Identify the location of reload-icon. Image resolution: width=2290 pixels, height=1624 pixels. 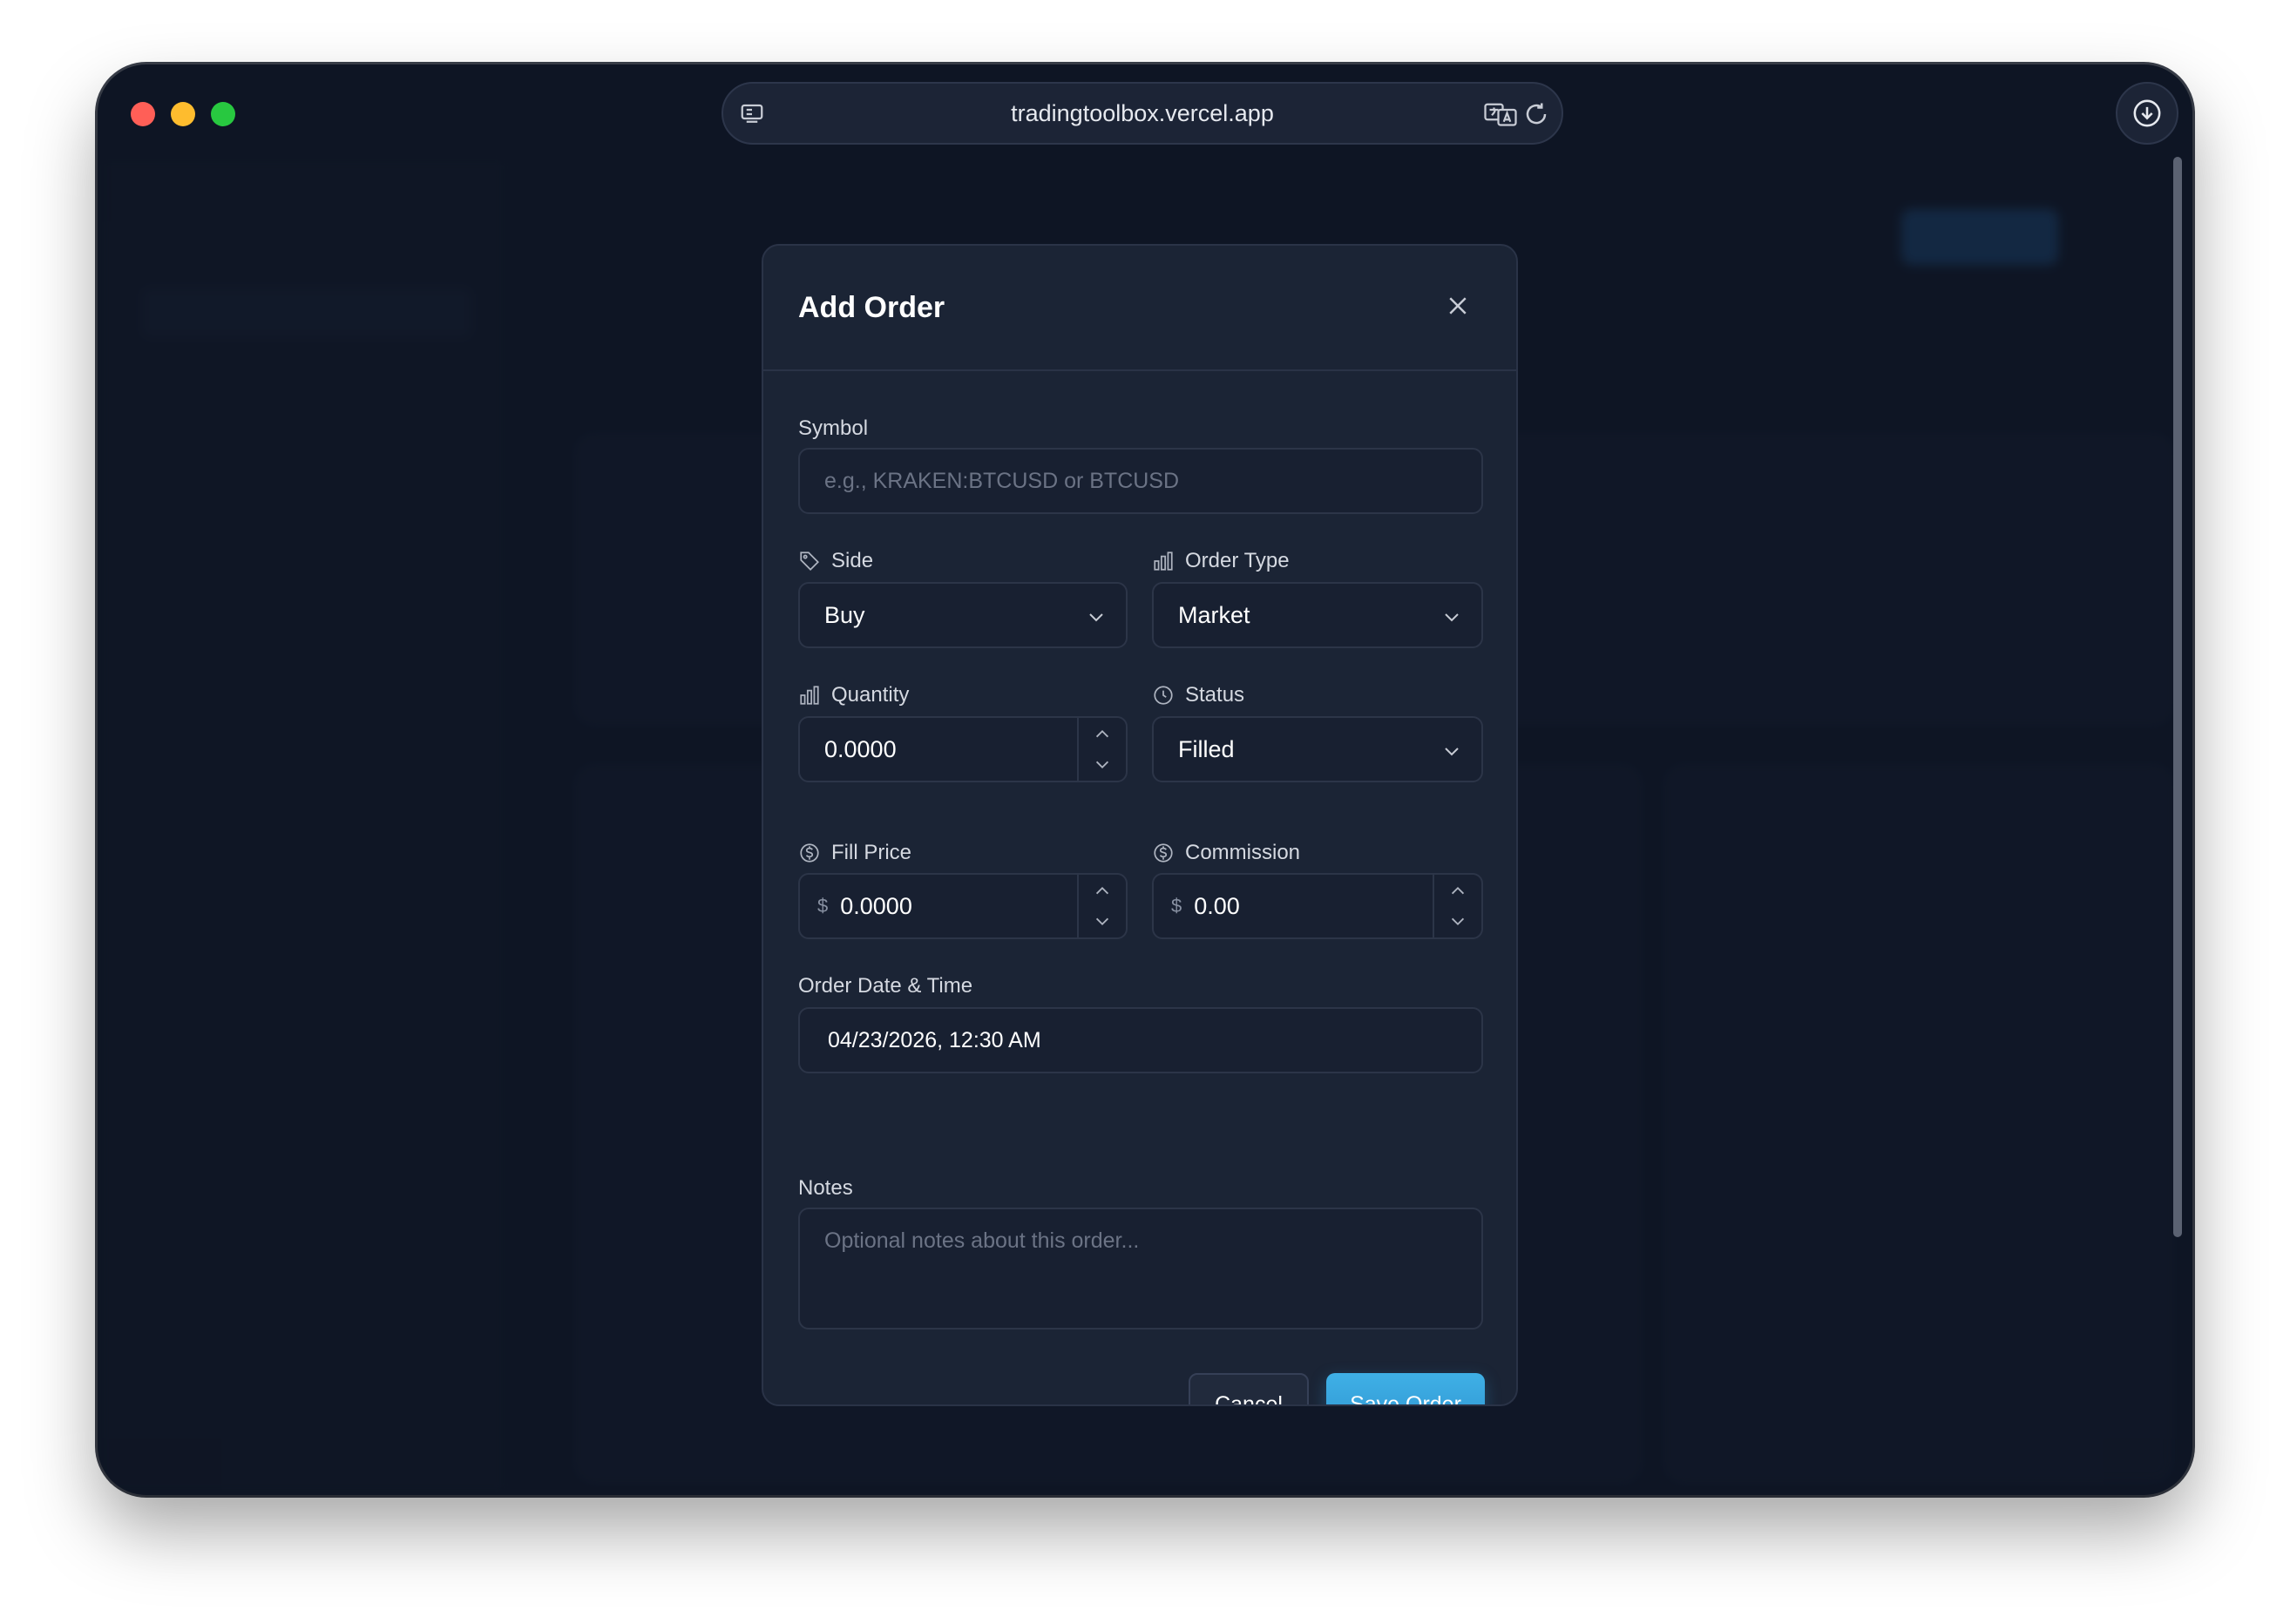
(1536, 114).